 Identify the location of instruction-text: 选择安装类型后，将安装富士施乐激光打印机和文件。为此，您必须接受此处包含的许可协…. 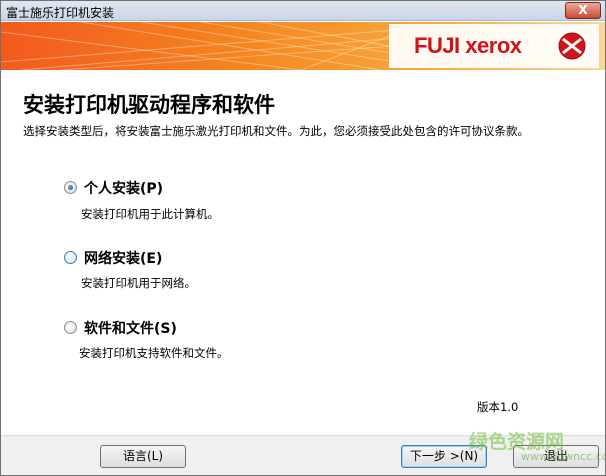
(276, 131).